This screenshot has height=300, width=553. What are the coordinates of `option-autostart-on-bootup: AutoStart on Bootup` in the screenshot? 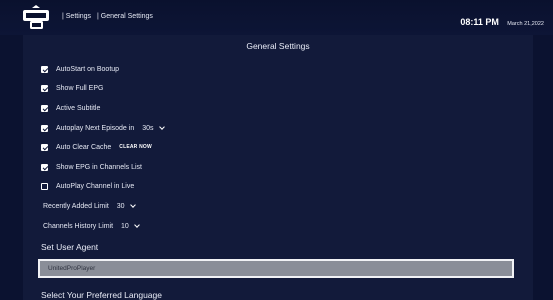 It's located at (80, 69).